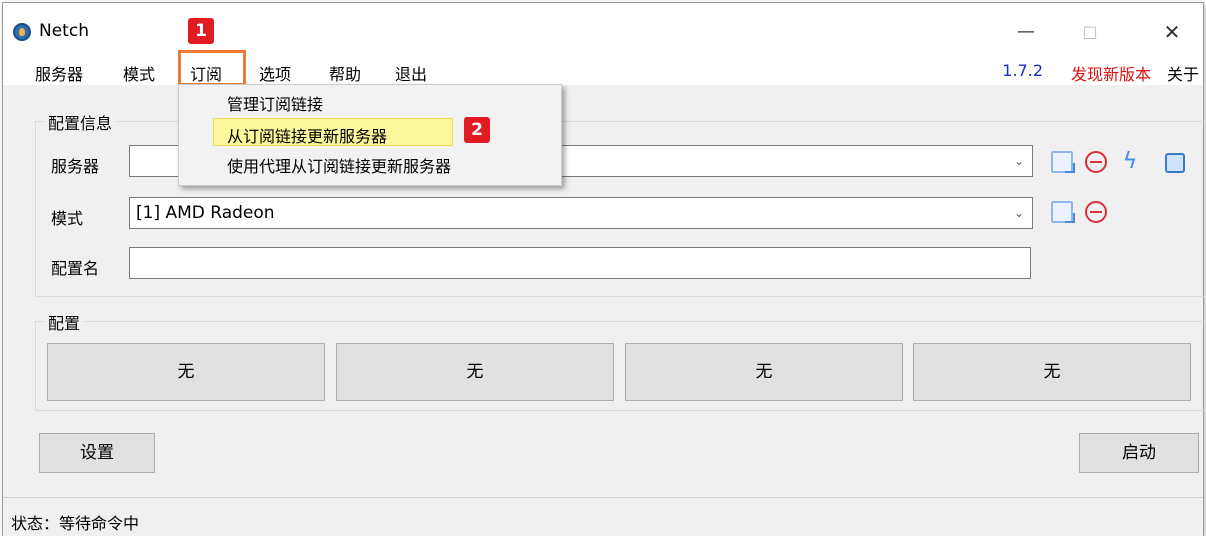  Describe the element at coordinates (64, 31) in the screenshot. I see `window-title: Netch` at that location.